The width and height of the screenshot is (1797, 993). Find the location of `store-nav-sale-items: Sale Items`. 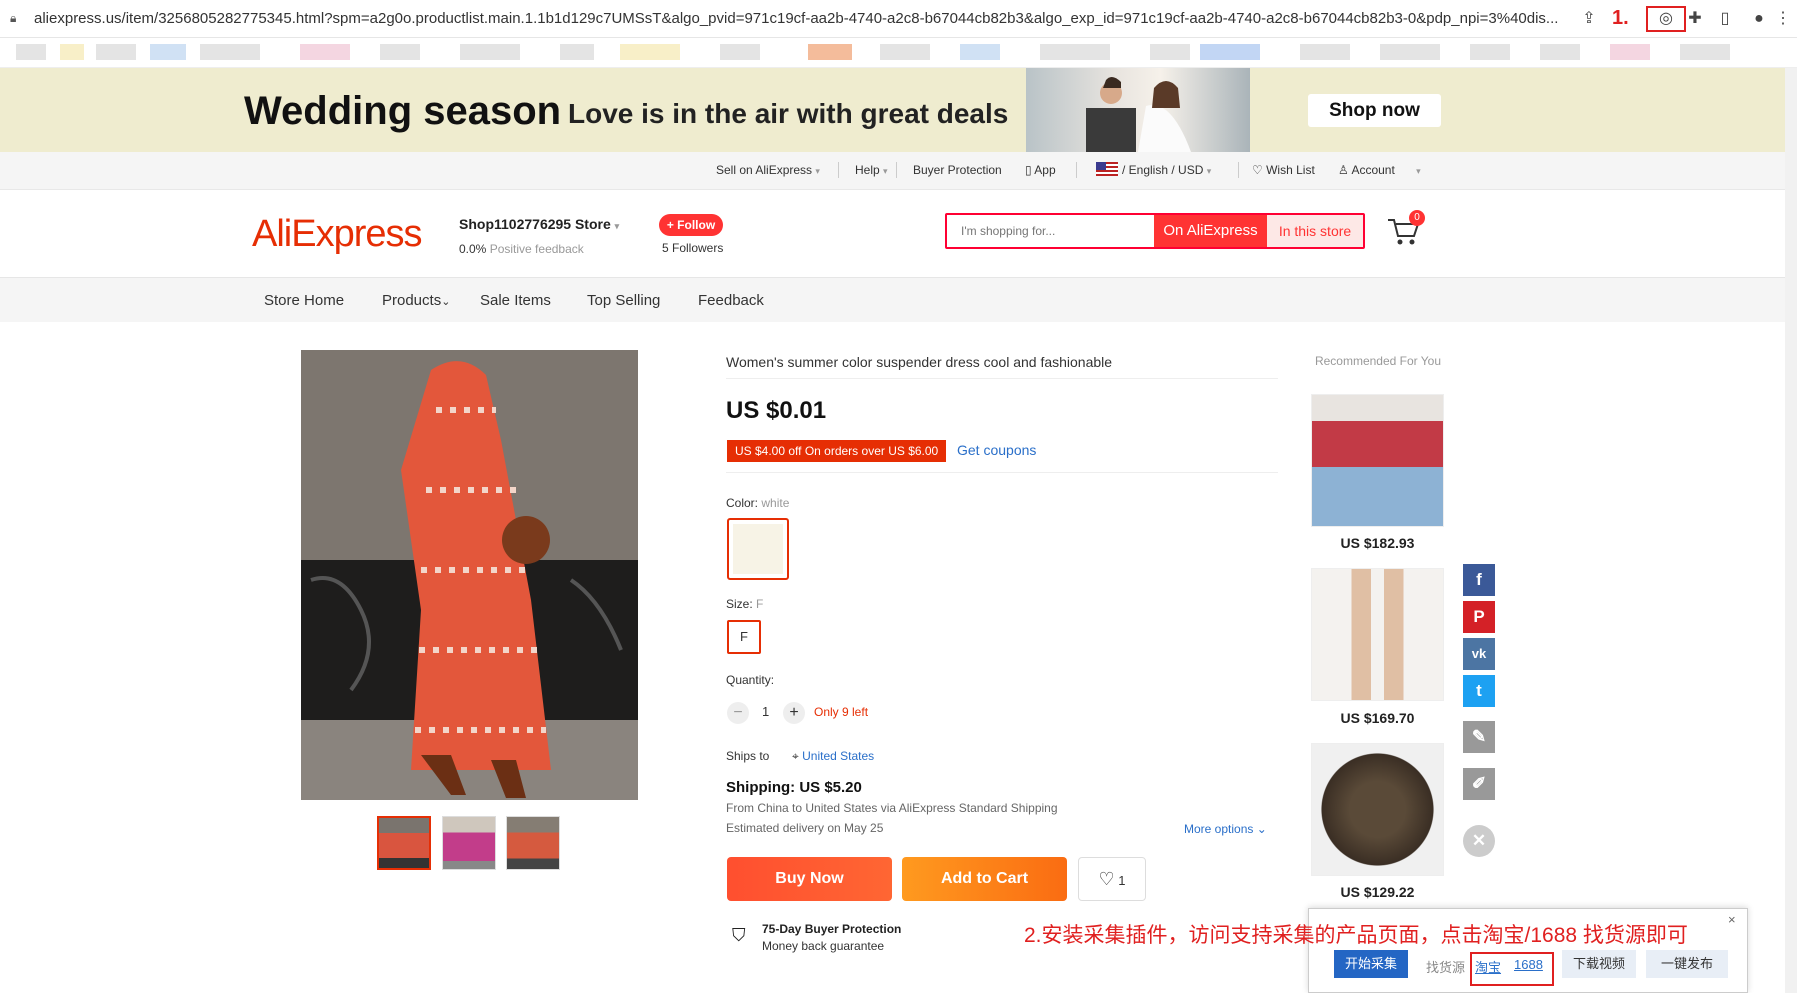

store-nav-sale-items: Sale Items is located at coordinates (515, 300).